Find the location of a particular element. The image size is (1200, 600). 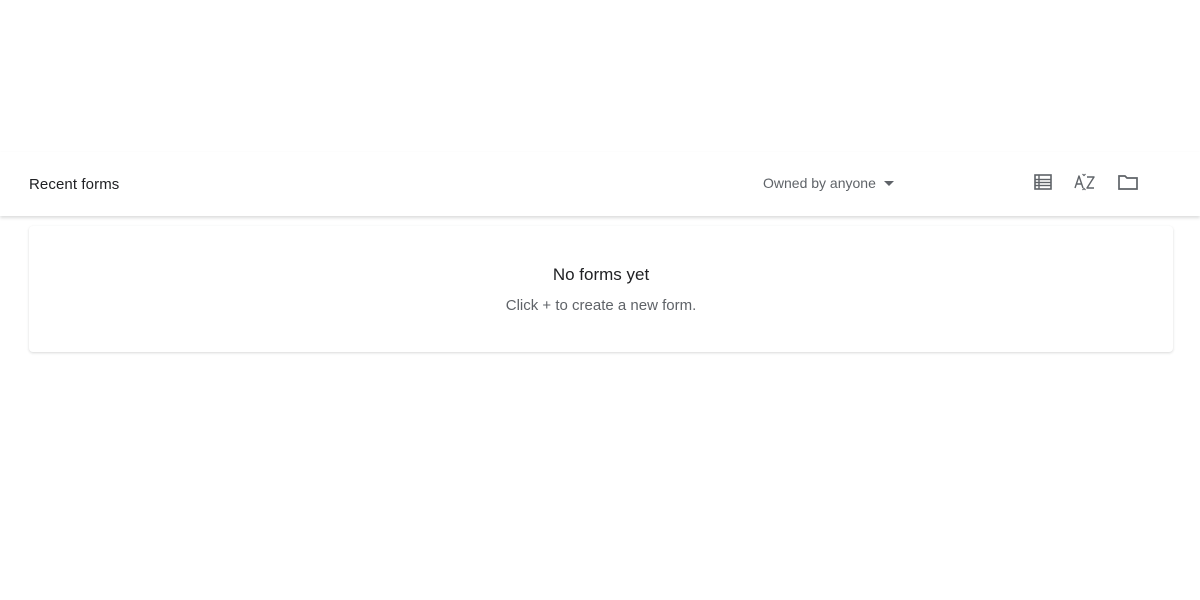

empty-state-subtitle: Click + to create a new form. is located at coordinates (601, 305).